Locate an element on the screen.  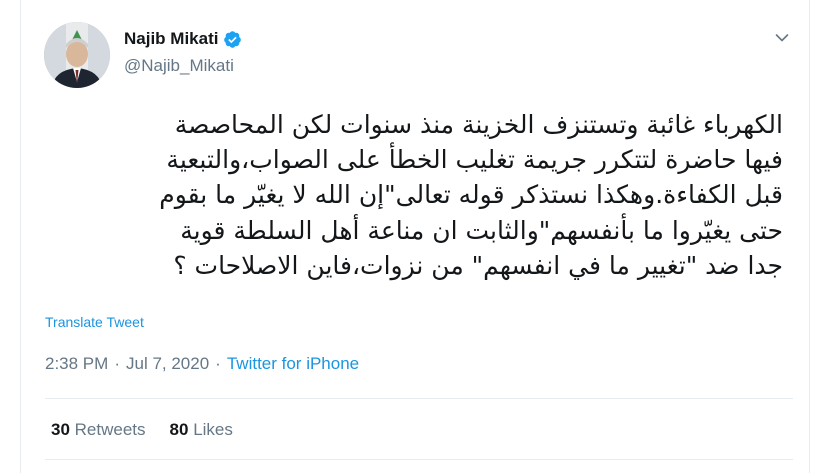
likes-label: Likes is located at coordinates (213, 429).